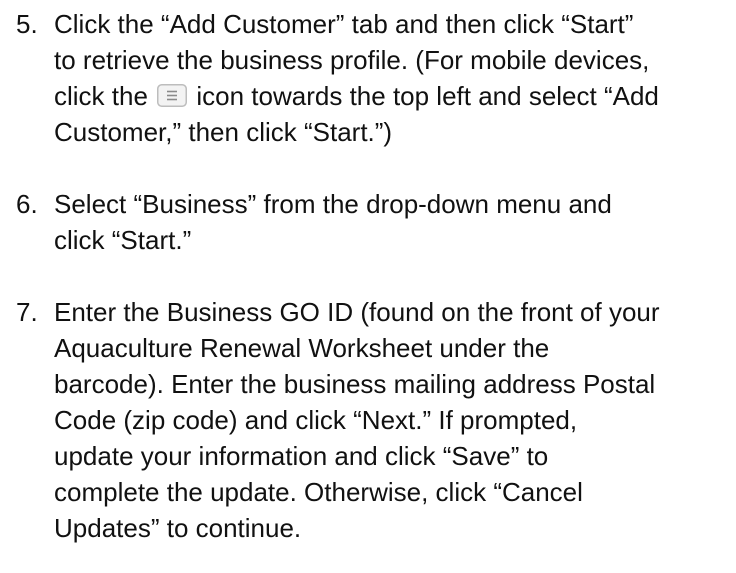  I want to click on step-number: 7., so click(27, 312).